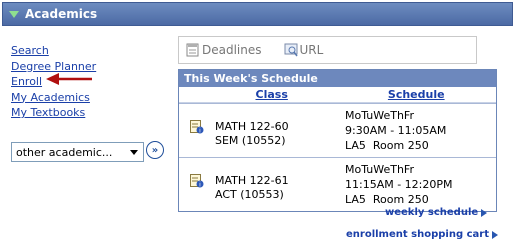 This screenshot has width=515, height=246. Describe the element at coordinates (232, 50) in the screenshot. I see `tab-deadlines-label: Deadlines` at that location.